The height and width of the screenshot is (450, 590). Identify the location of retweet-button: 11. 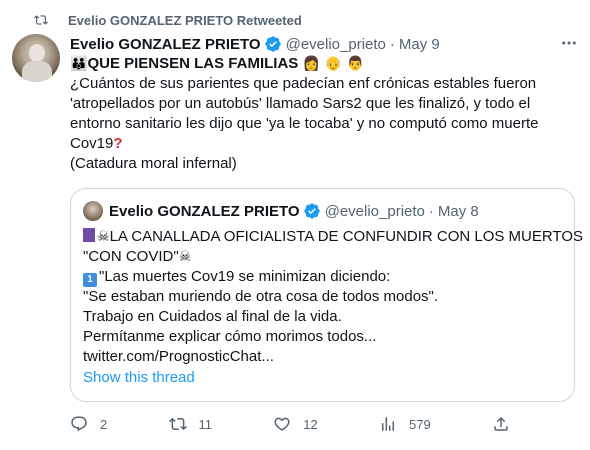
(190, 424).